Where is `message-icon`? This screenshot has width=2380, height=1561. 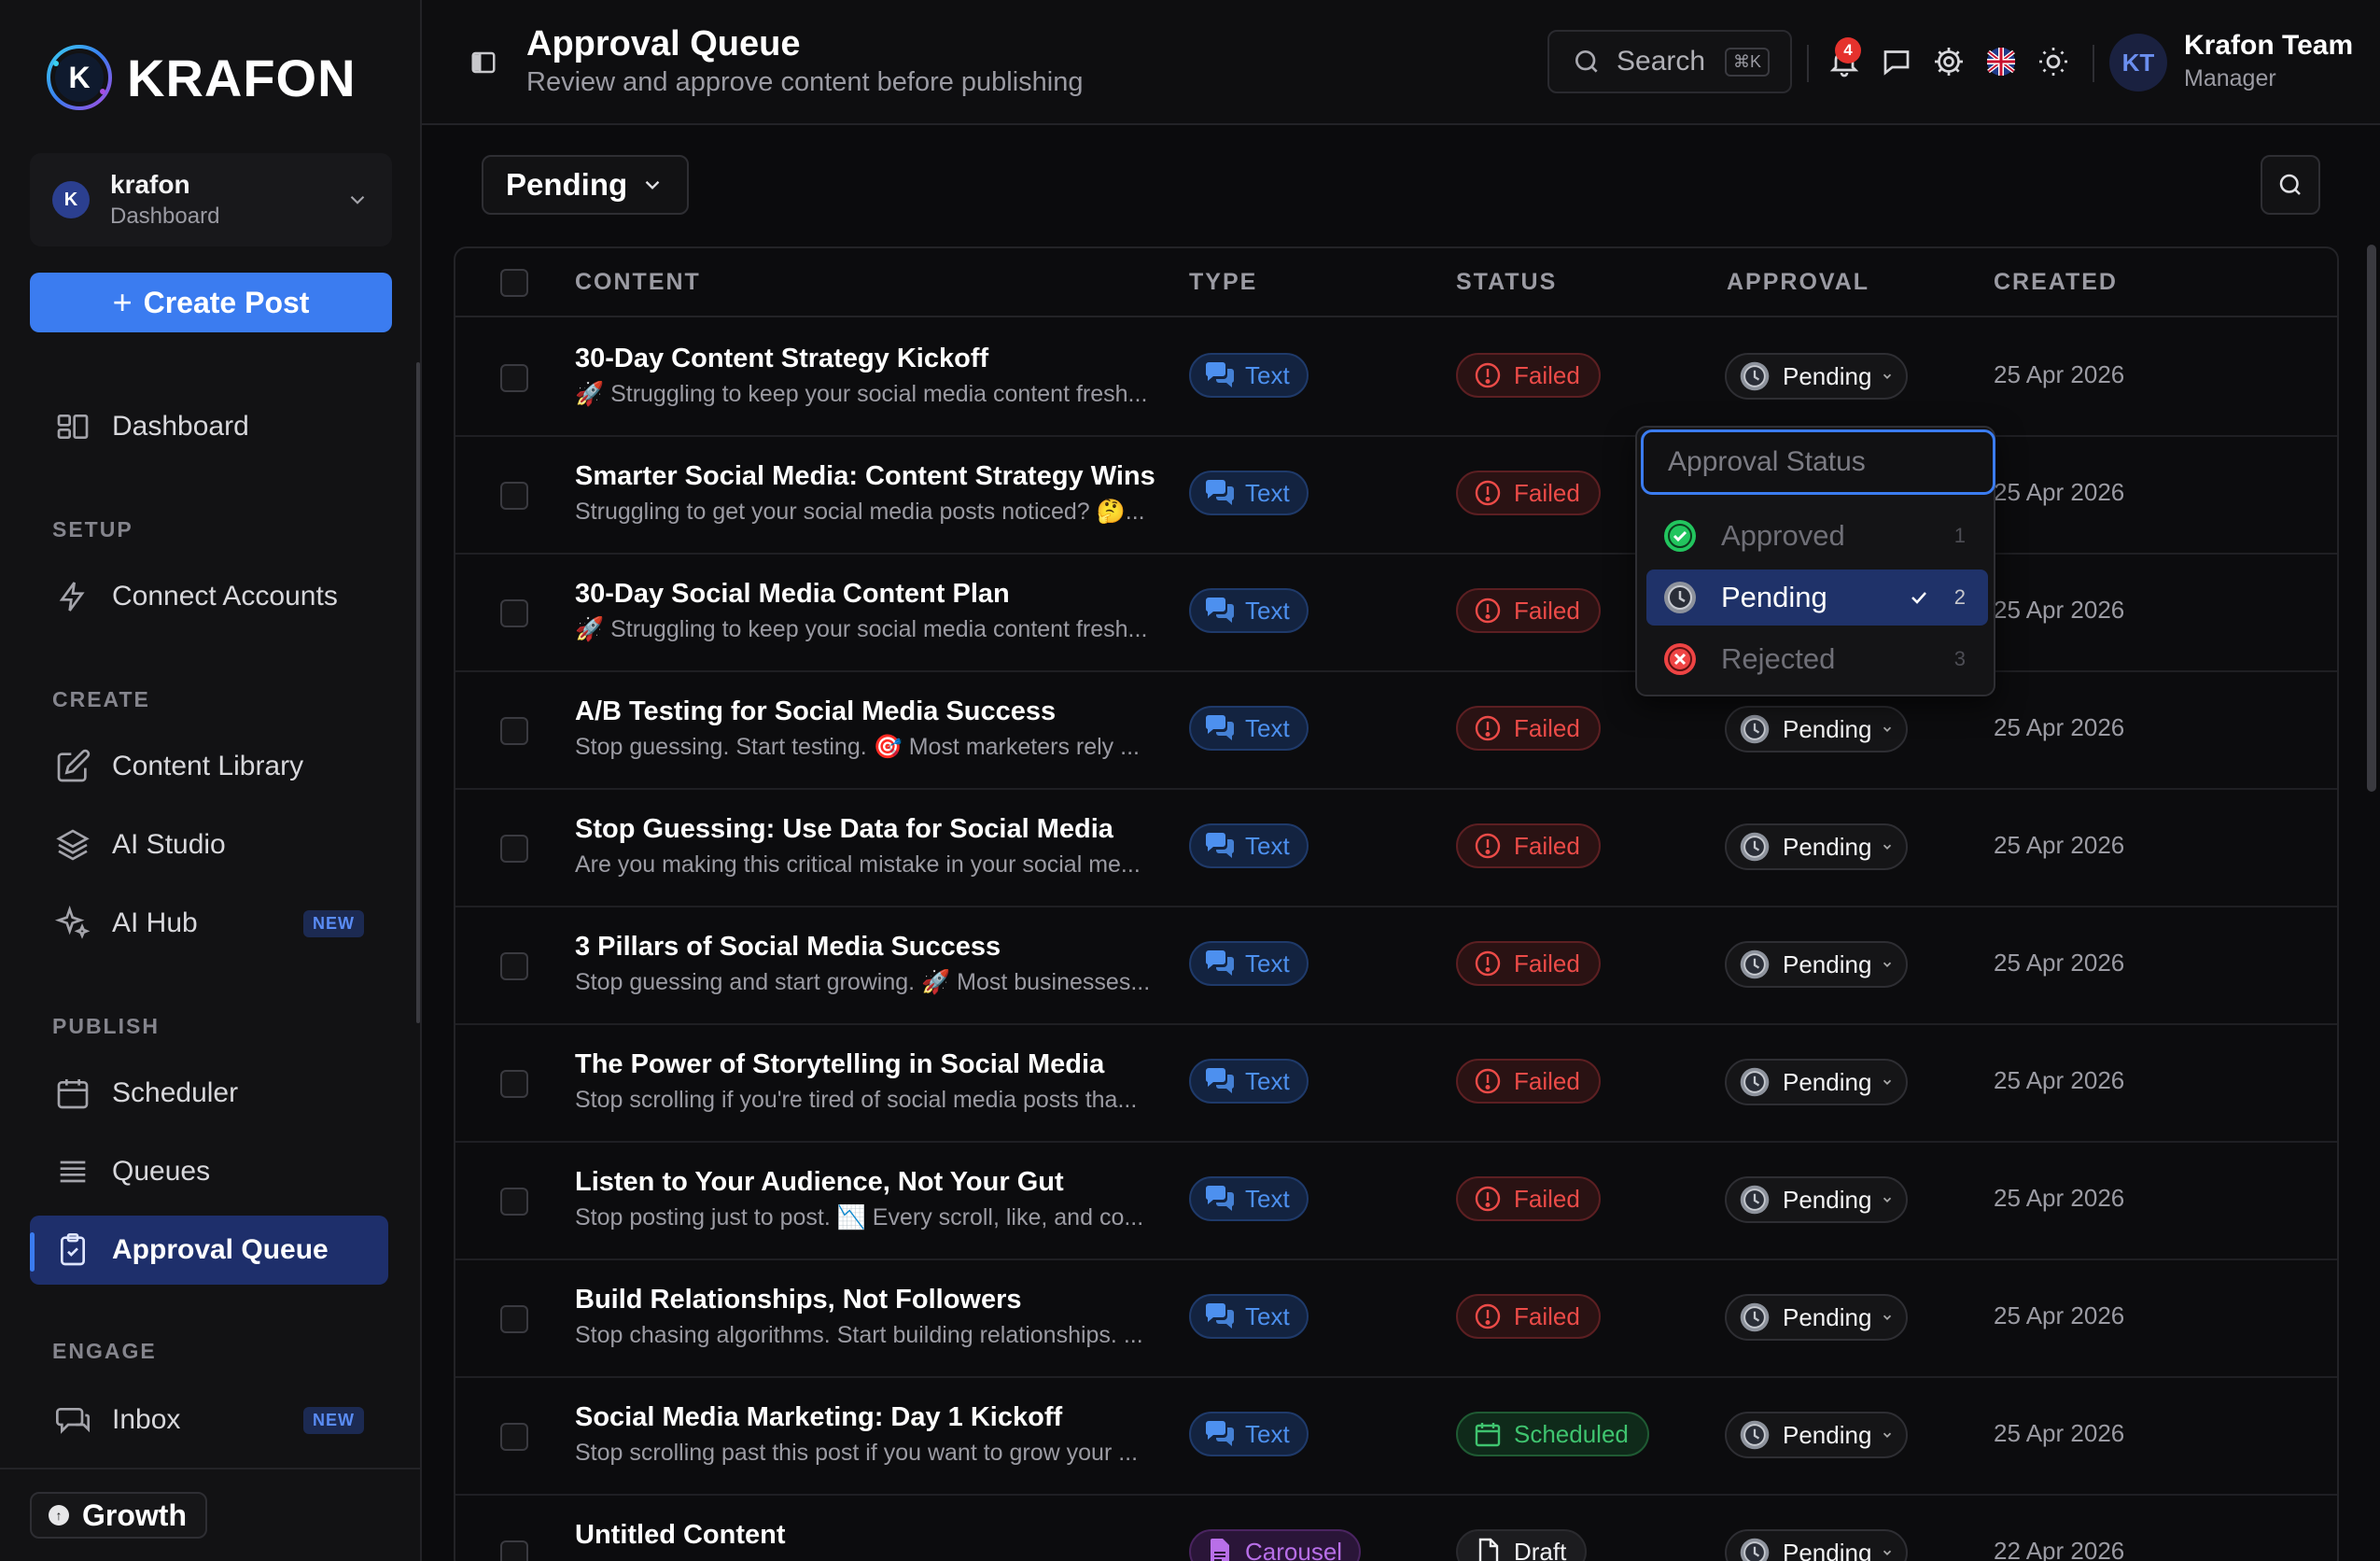
message-icon is located at coordinates (1896, 61).